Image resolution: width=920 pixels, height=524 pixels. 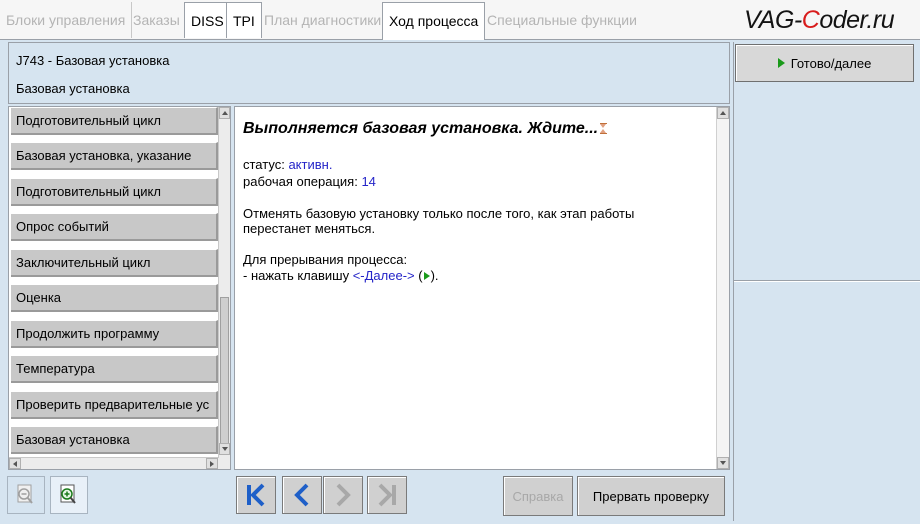 What do you see at coordinates (224, 288) in the screenshot?
I see `list-vertical-scrollbar` at bounding box center [224, 288].